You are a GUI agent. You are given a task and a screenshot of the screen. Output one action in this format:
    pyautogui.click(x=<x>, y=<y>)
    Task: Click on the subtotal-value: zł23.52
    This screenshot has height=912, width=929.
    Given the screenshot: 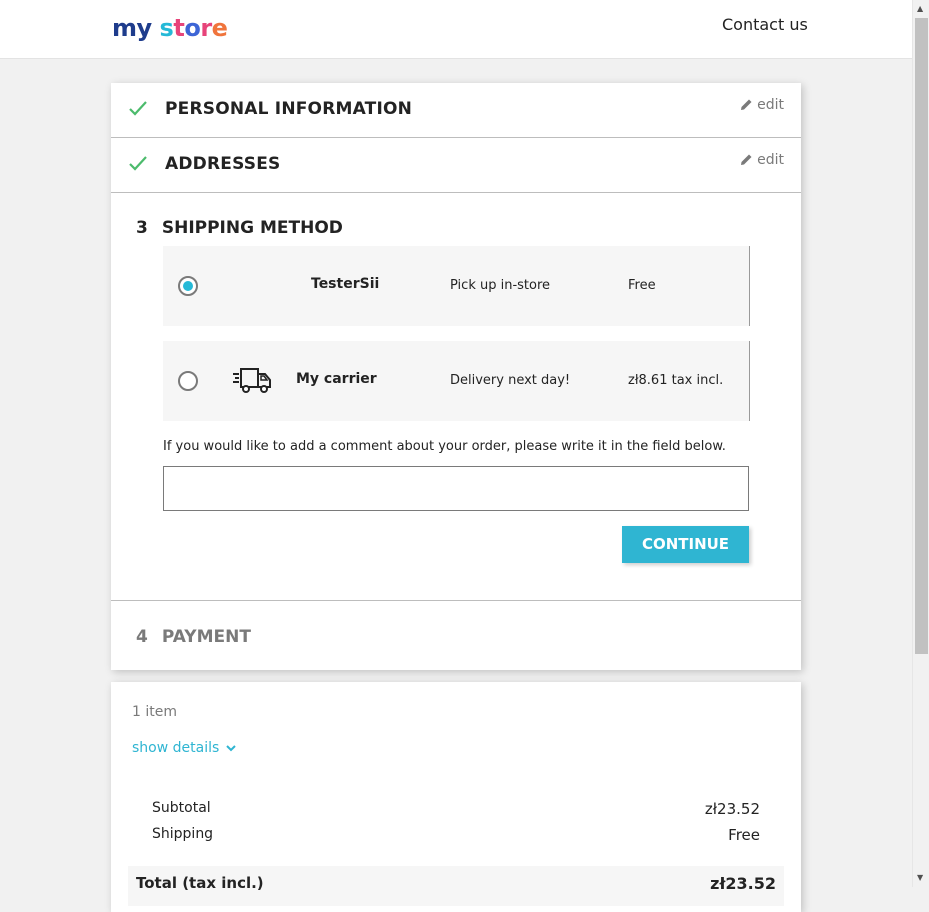 What is the action you would take?
    pyautogui.click(x=732, y=809)
    